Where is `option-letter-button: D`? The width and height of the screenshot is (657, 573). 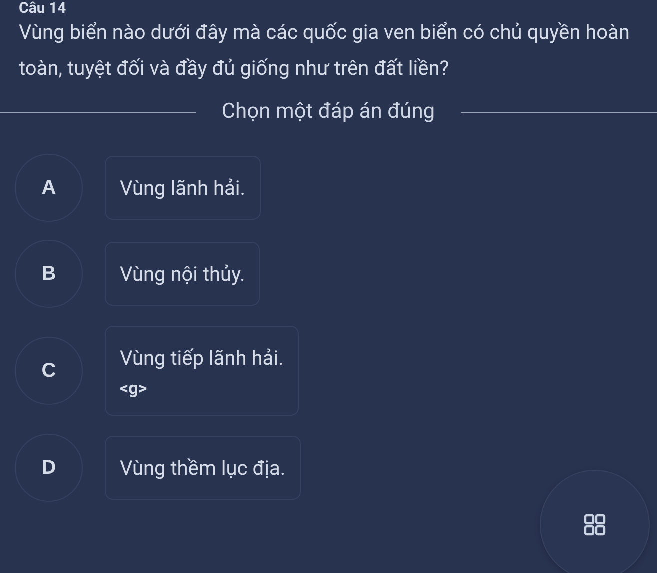
option-letter-button: D is located at coordinates (49, 468).